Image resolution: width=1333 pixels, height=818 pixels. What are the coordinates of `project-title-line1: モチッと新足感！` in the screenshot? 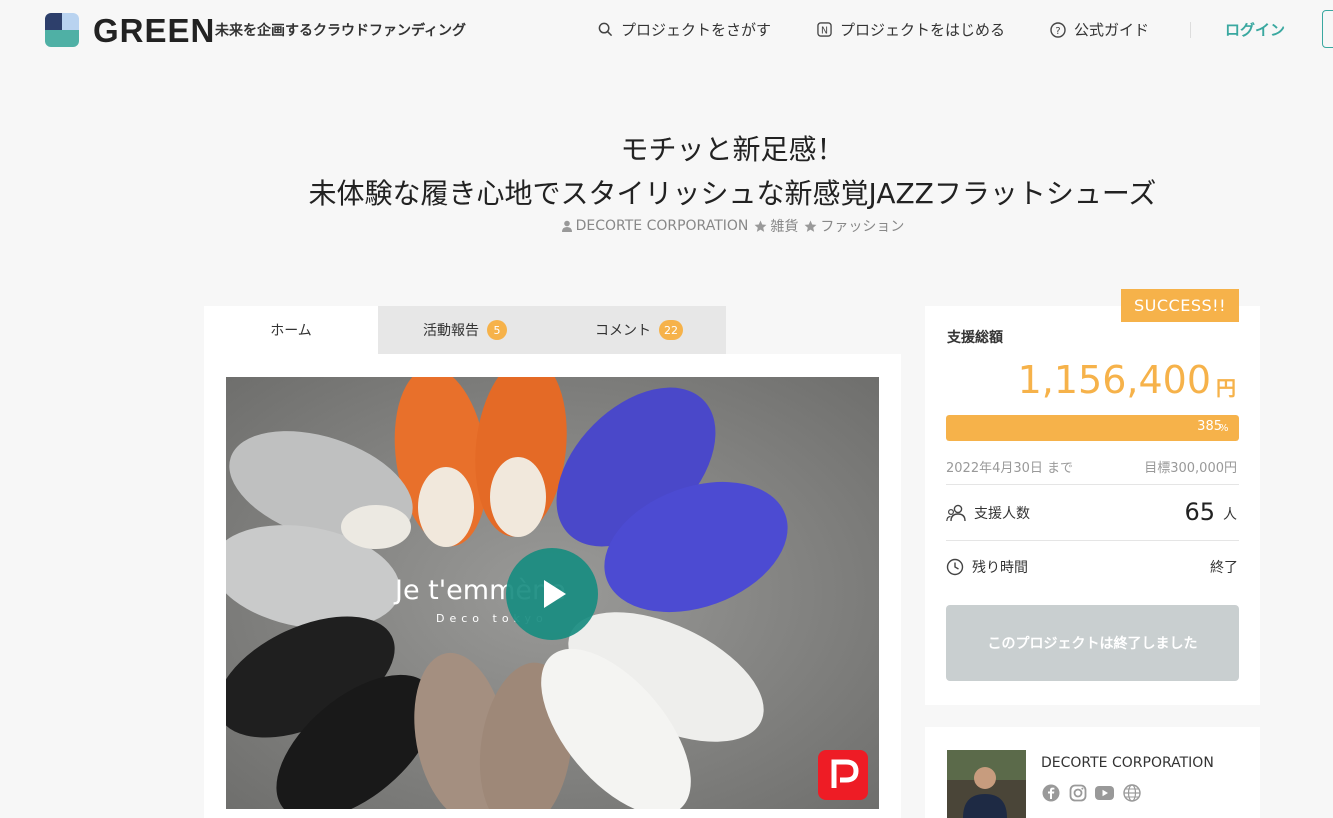 It's located at (732, 149).